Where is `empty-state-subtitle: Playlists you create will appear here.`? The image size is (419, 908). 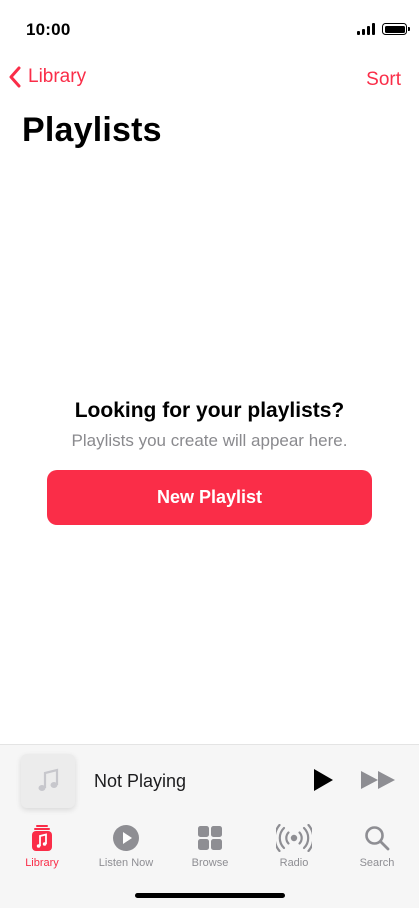
empty-state-subtitle: Playlists you create will appear here. is located at coordinates (209, 440).